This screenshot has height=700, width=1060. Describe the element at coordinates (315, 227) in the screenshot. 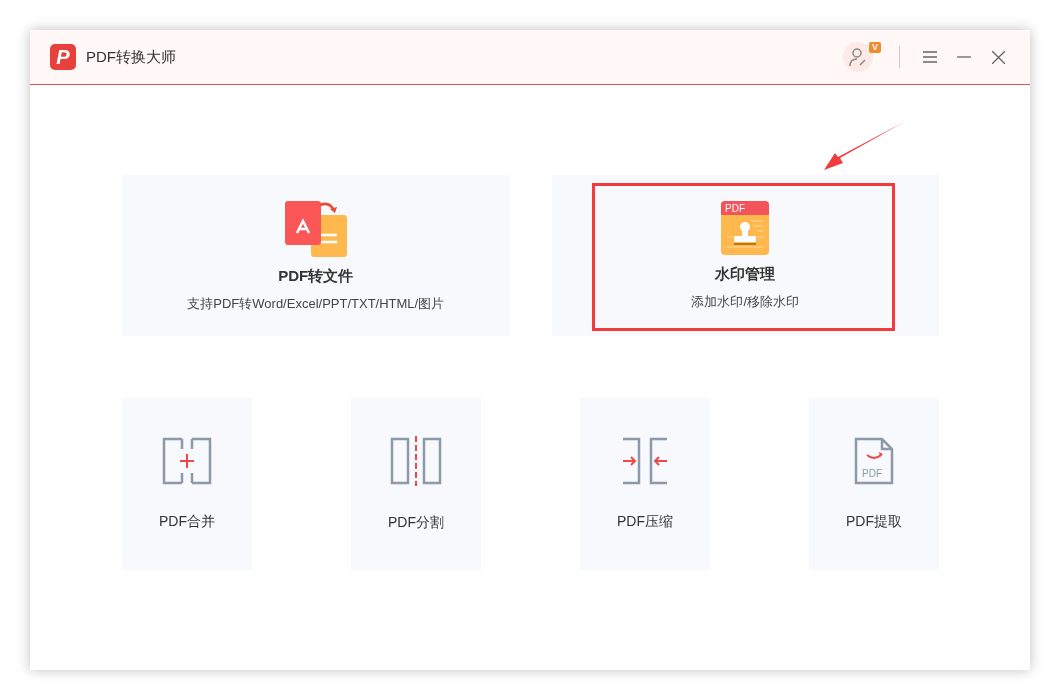

I see `pdf-to-file-icon` at that location.